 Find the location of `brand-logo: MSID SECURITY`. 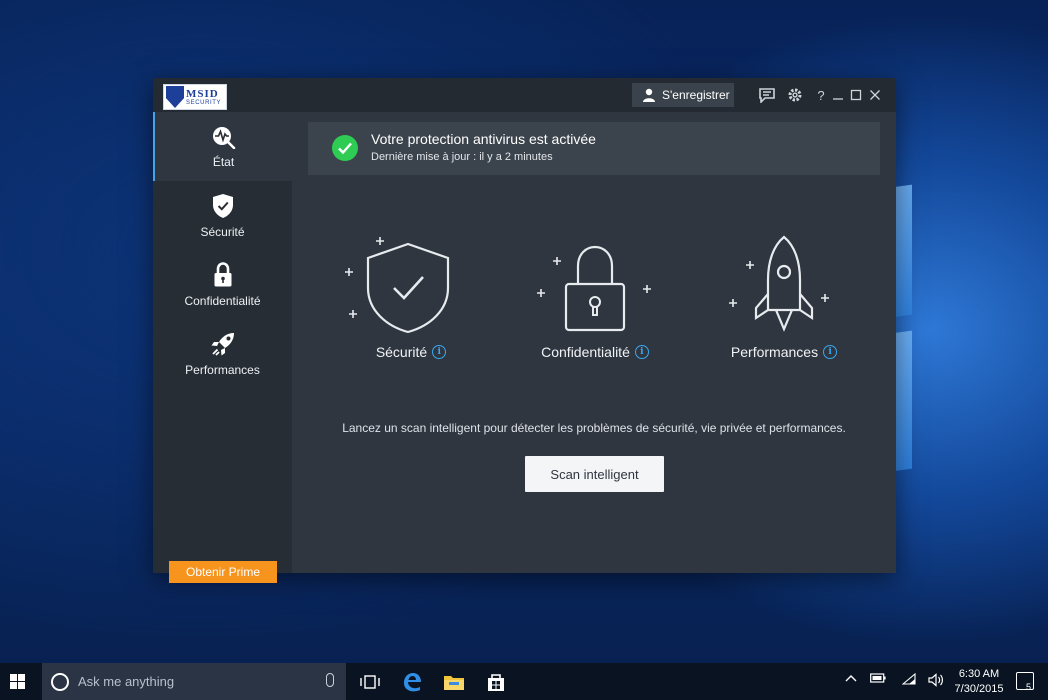

brand-logo: MSID SECURITY is located at coordinates (195, 97).